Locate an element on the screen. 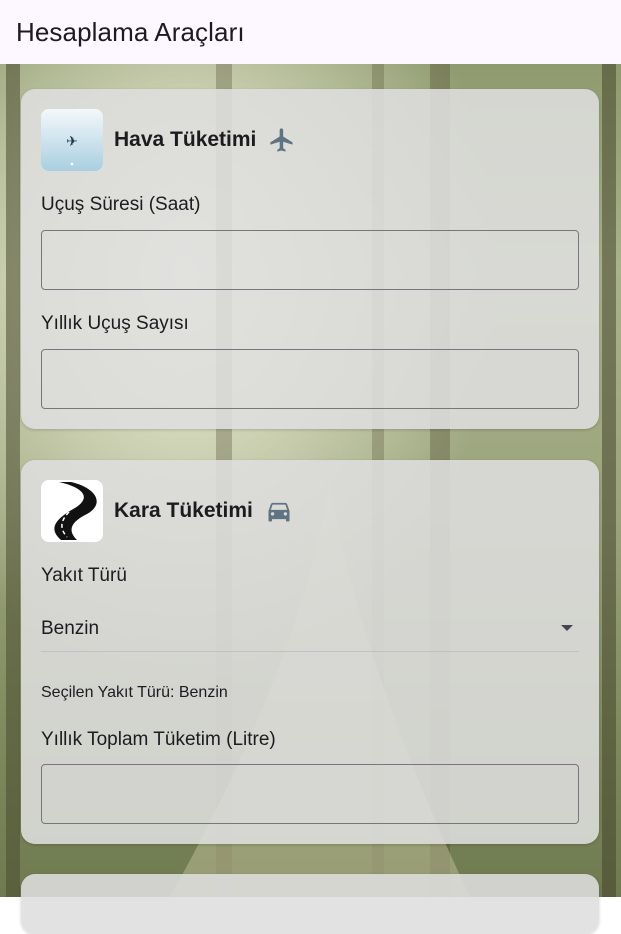 The width and height of the screenshot is (621, 934). fuel-type-dropdown: Benzin is located at coordinates (310, 631).